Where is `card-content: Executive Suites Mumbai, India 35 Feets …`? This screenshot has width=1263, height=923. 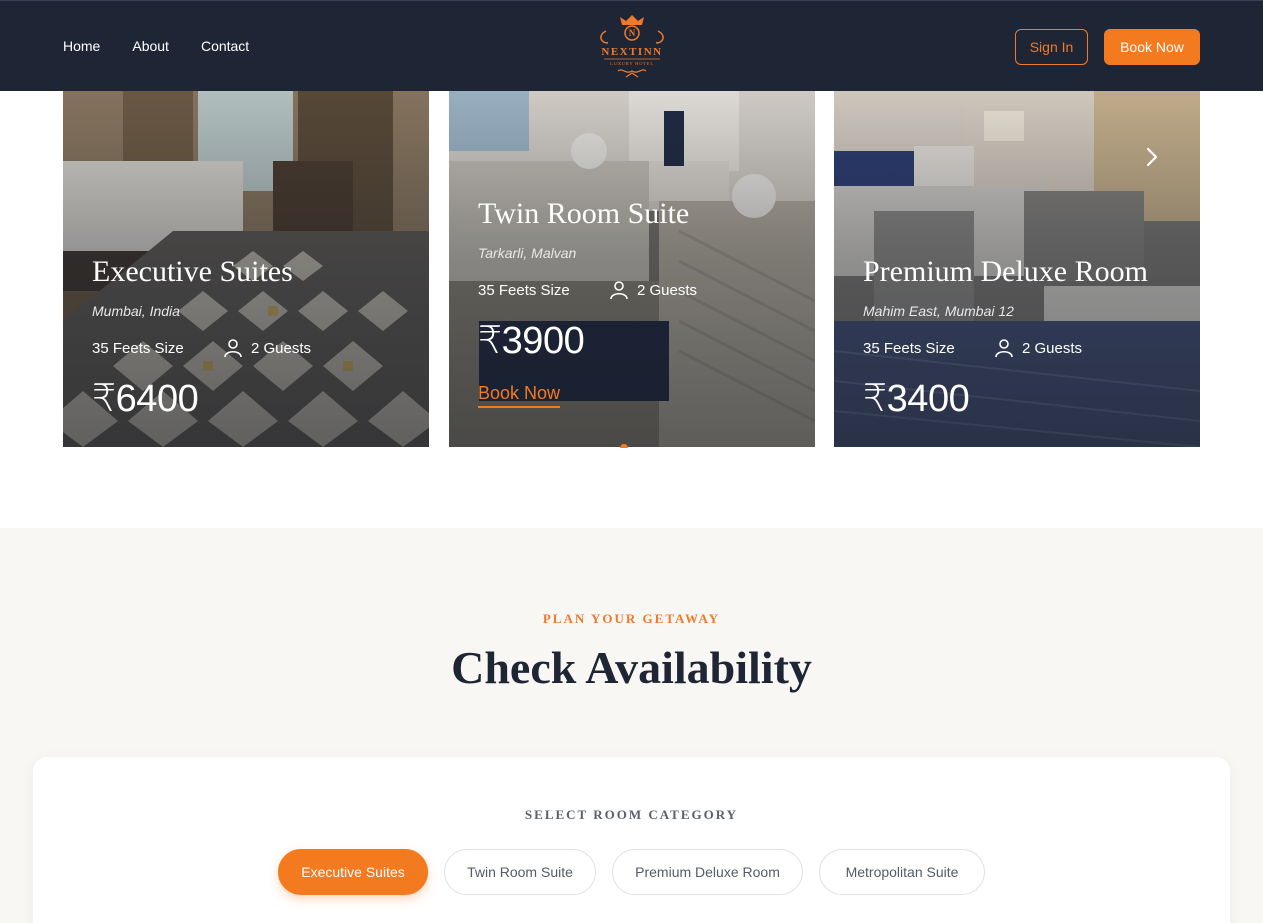 card-content: Executive Suites Mumbai, India 35 Feets … is located at coordinates (255, 338).